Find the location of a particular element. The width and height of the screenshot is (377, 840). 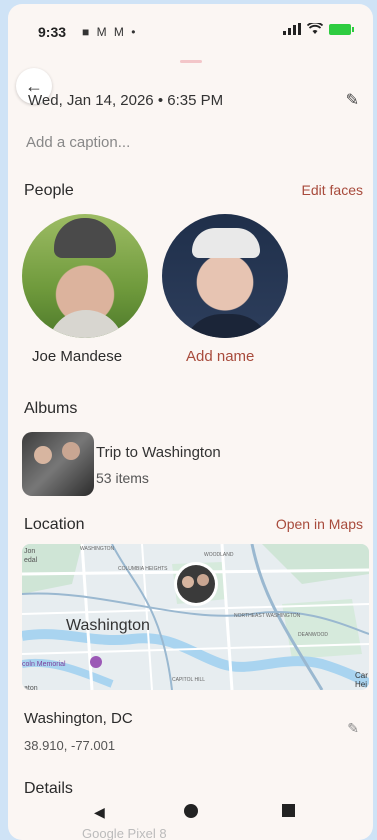

edit-date-button: ✎ is located at coordinates (352, 100).